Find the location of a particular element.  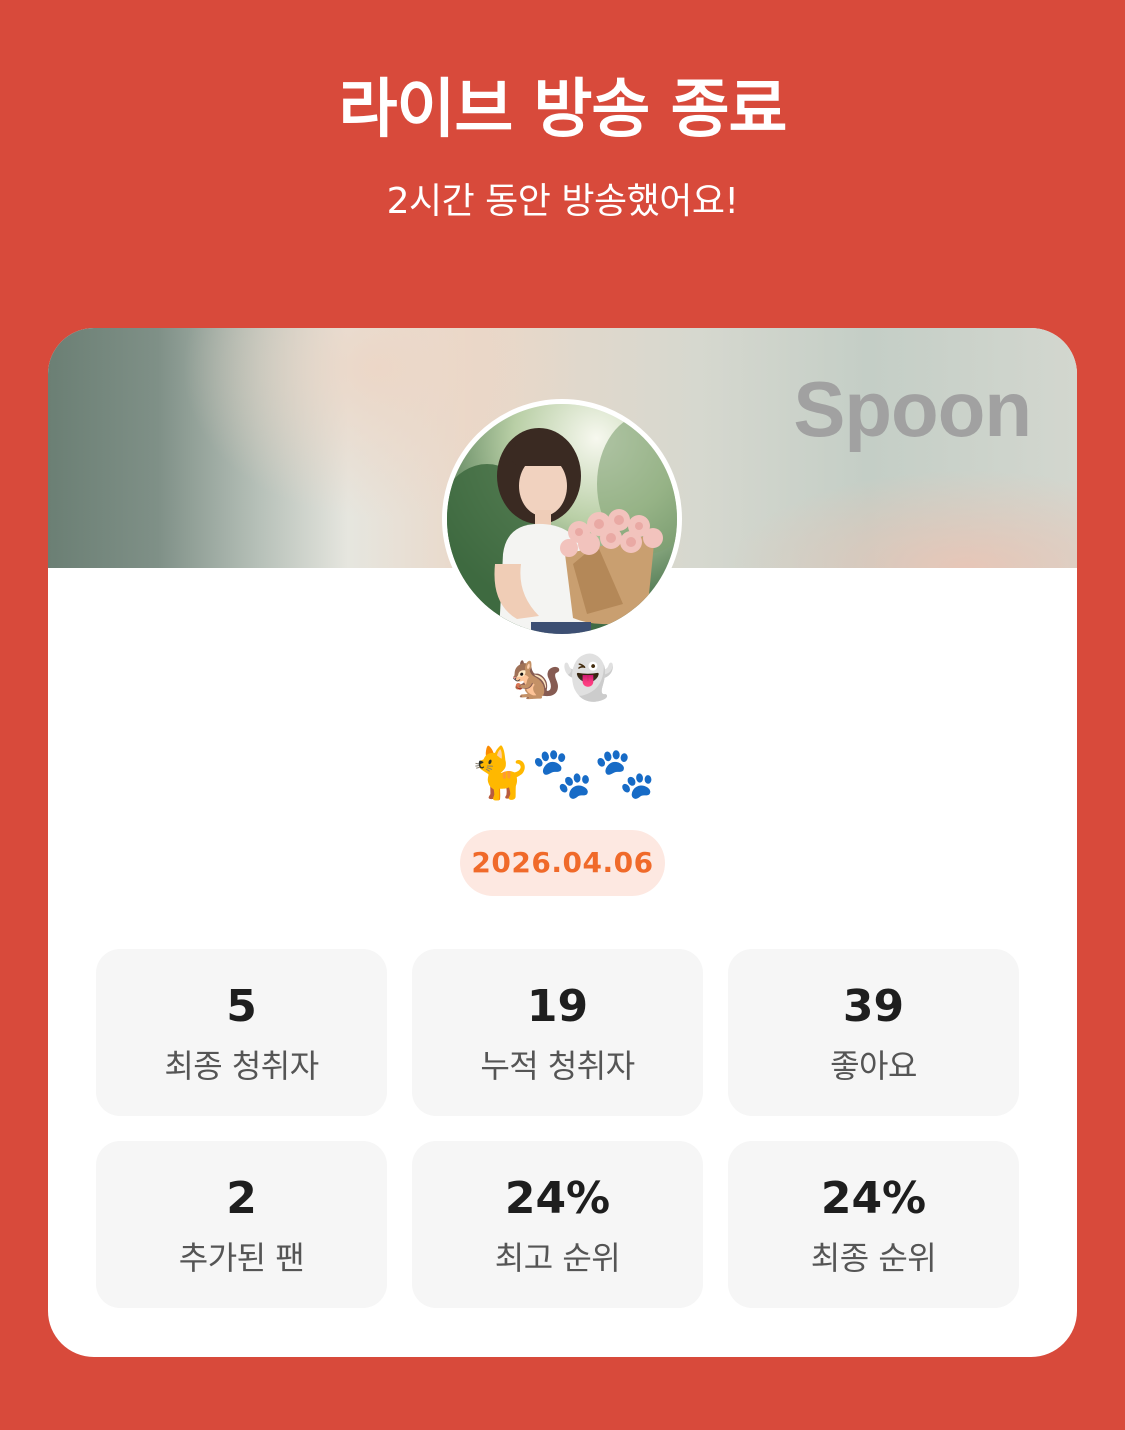

header-title: 라이브 방송 종료 is located at coordinates (563, 110).